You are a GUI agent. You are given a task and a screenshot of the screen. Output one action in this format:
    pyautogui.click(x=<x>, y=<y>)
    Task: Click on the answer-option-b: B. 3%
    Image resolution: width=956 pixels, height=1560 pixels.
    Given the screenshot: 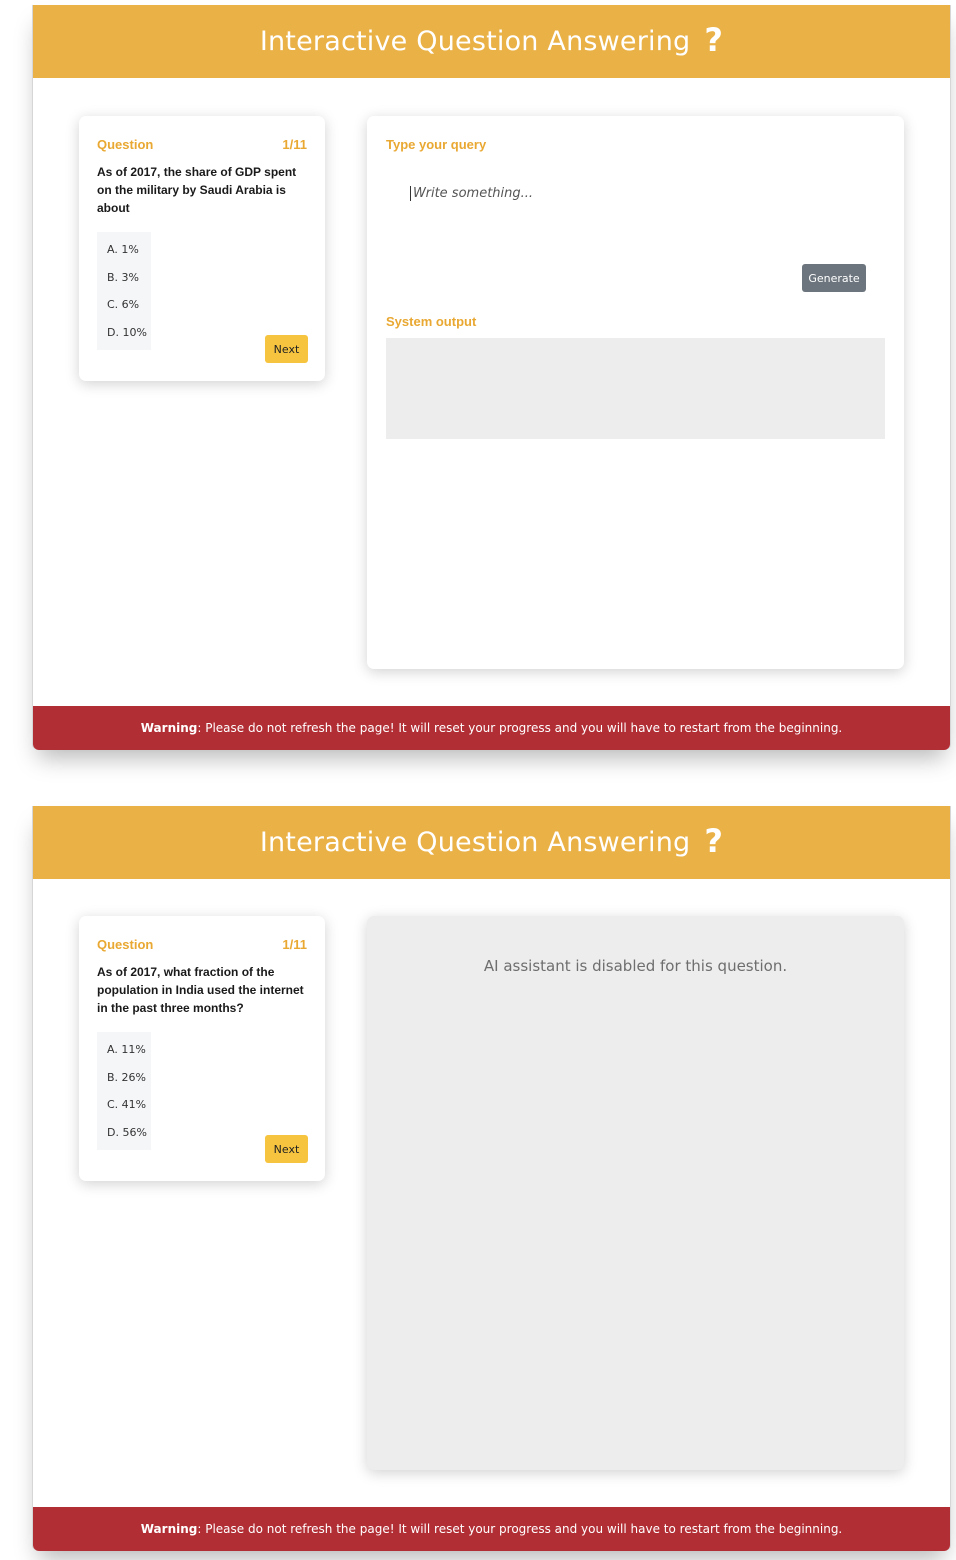 What is the action you would take?
    pyautogui.click(x=124, y=278)
    